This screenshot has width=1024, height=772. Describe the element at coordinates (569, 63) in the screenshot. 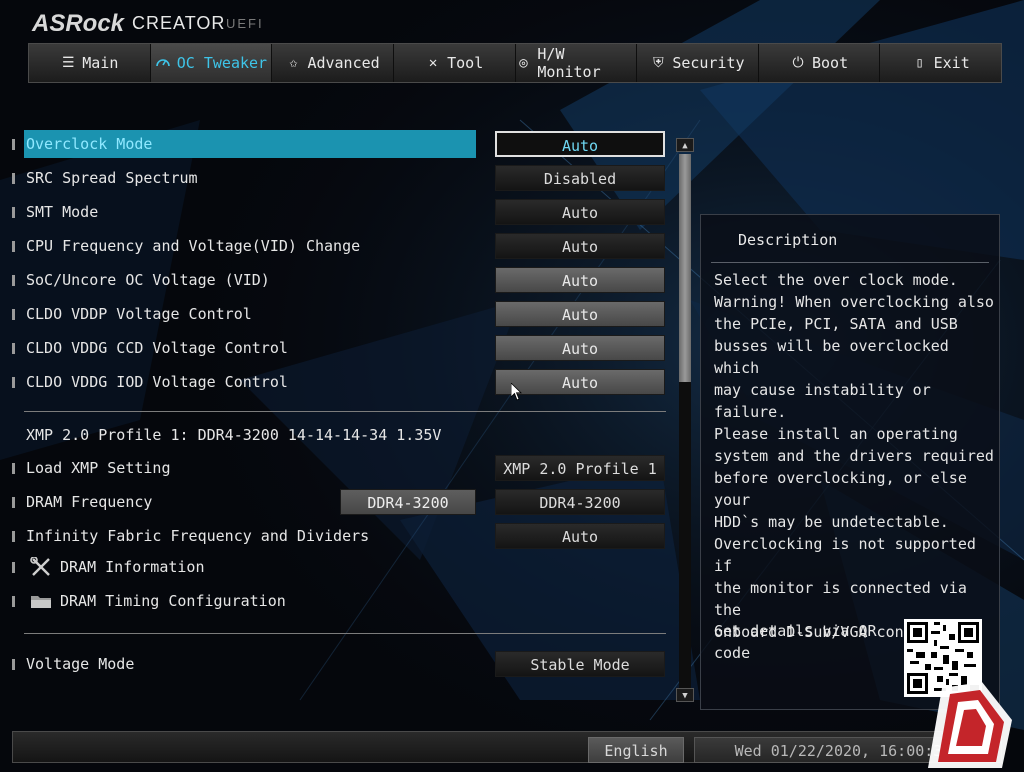

I see `tab-label: H/W Monitor` at that location.